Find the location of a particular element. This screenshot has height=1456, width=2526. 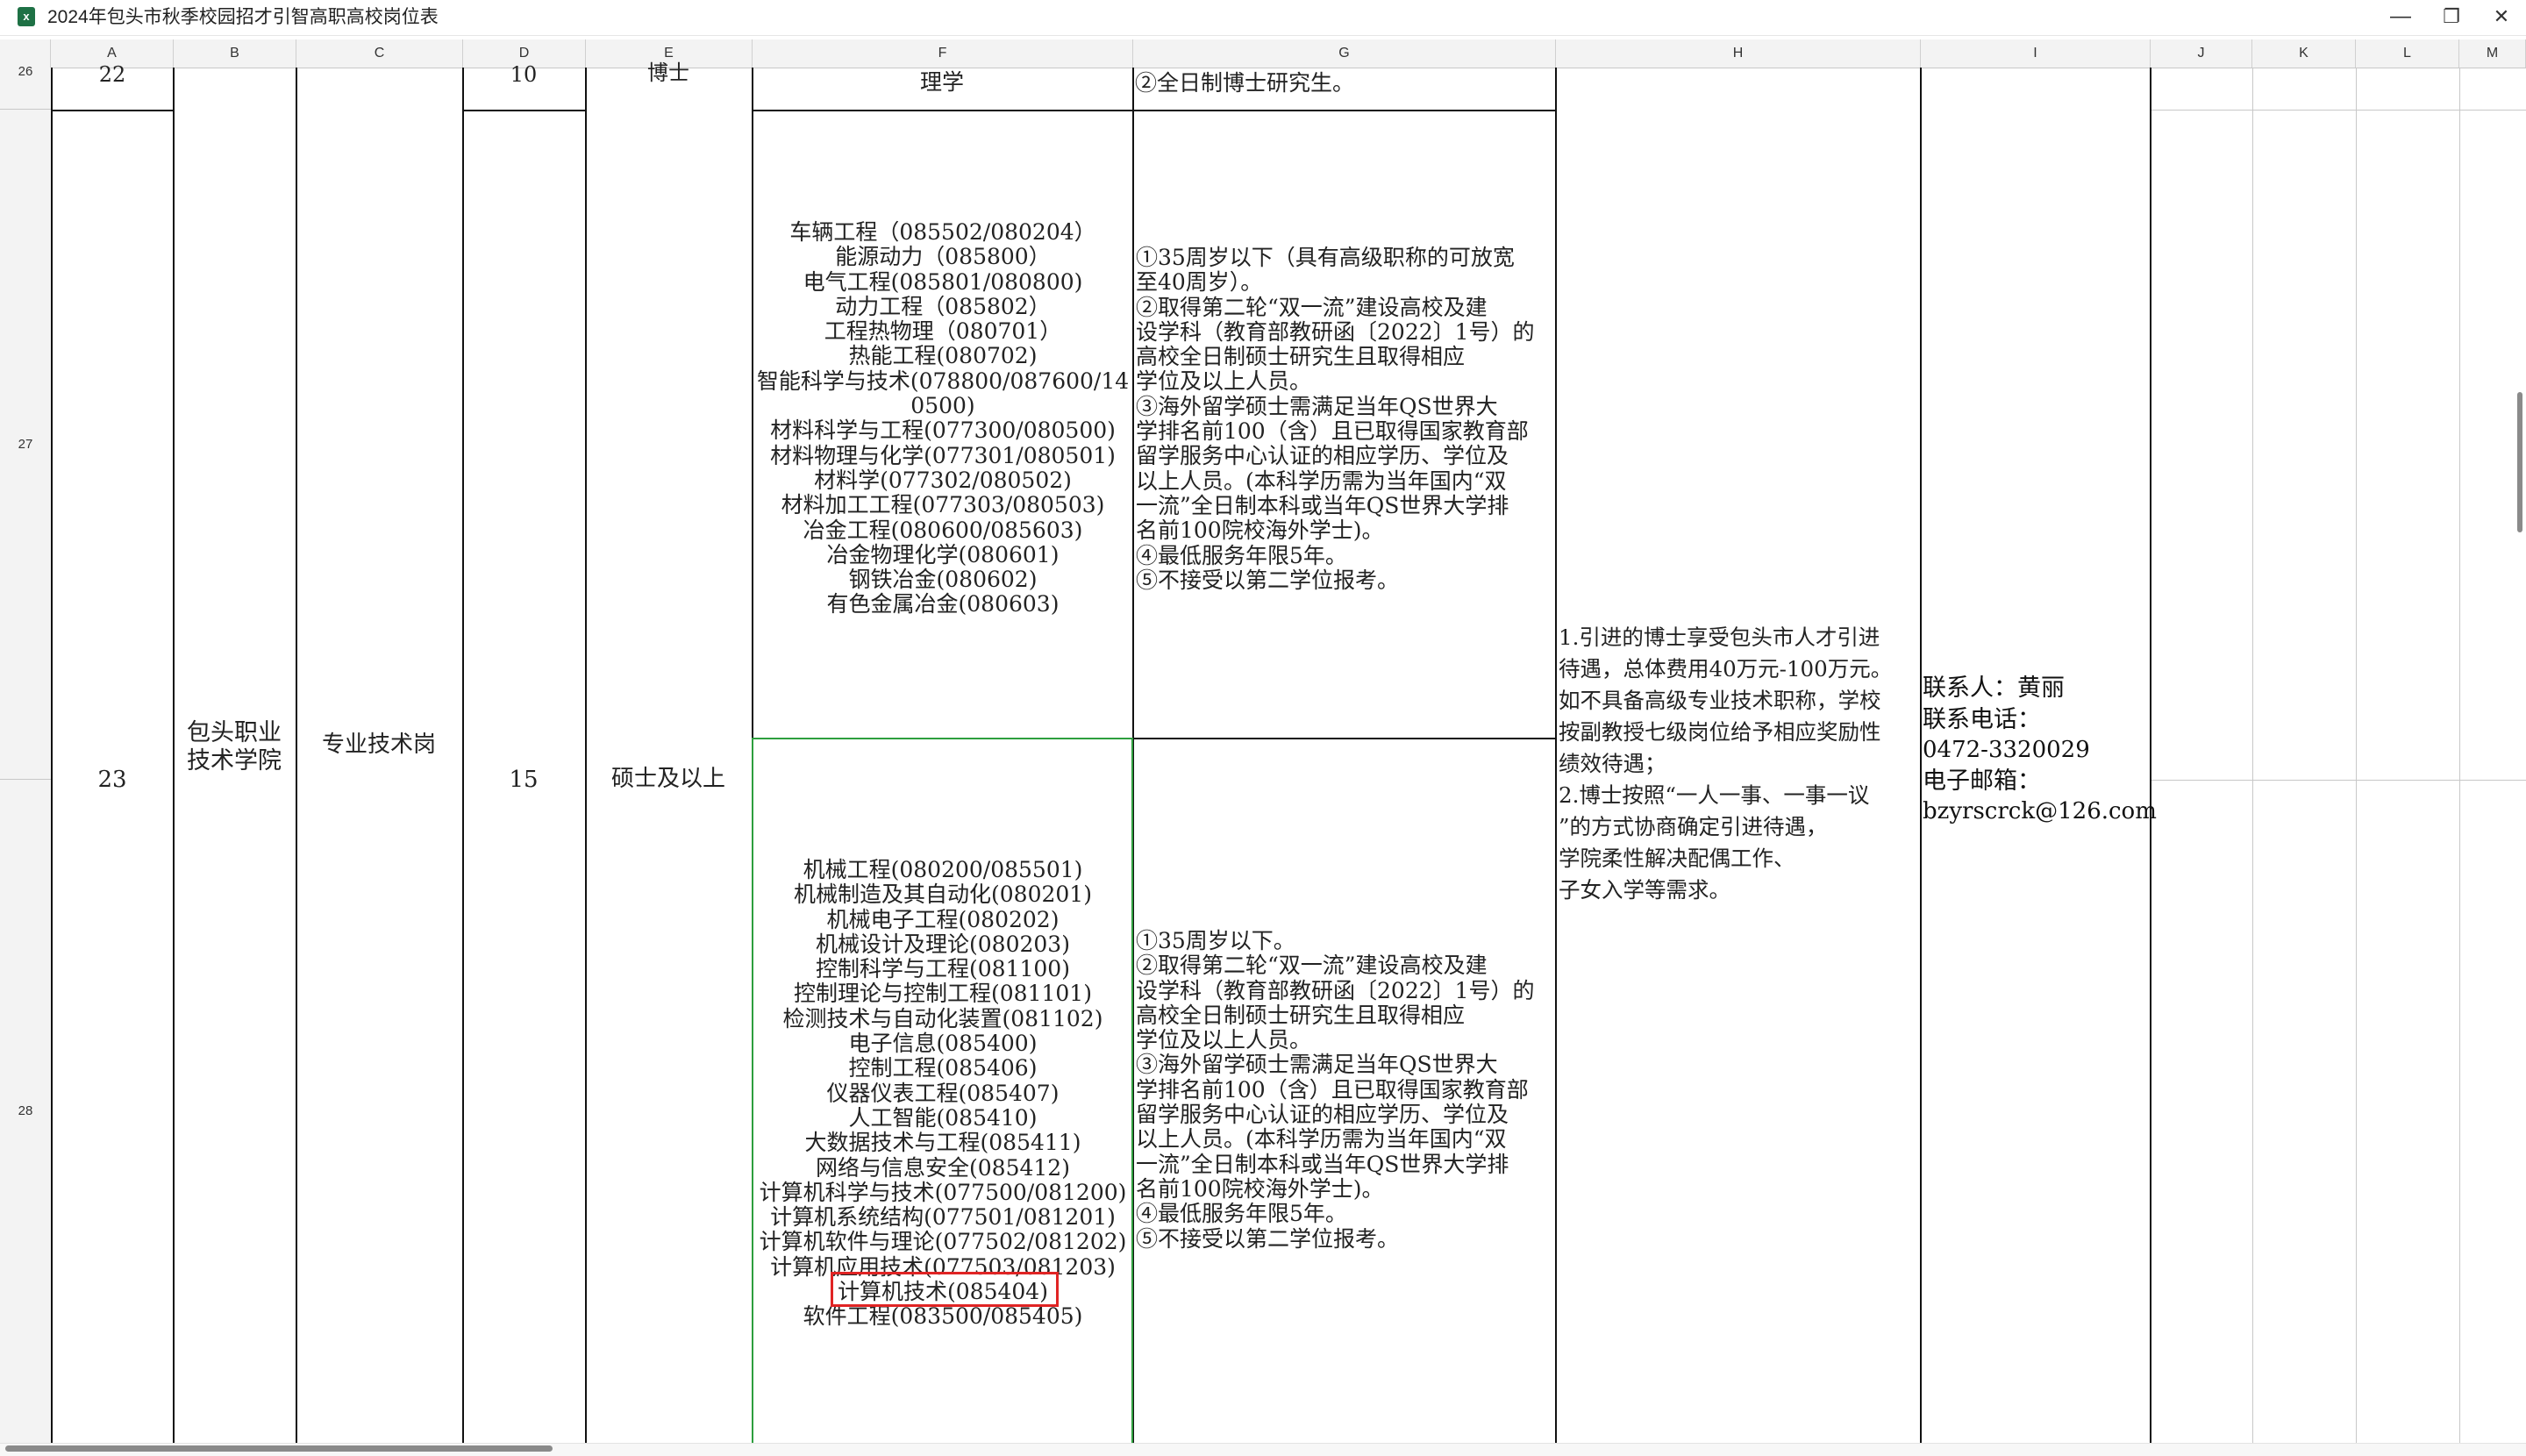

major-line: 冶金物理化学(080601) is located at coordinates (943, 554).